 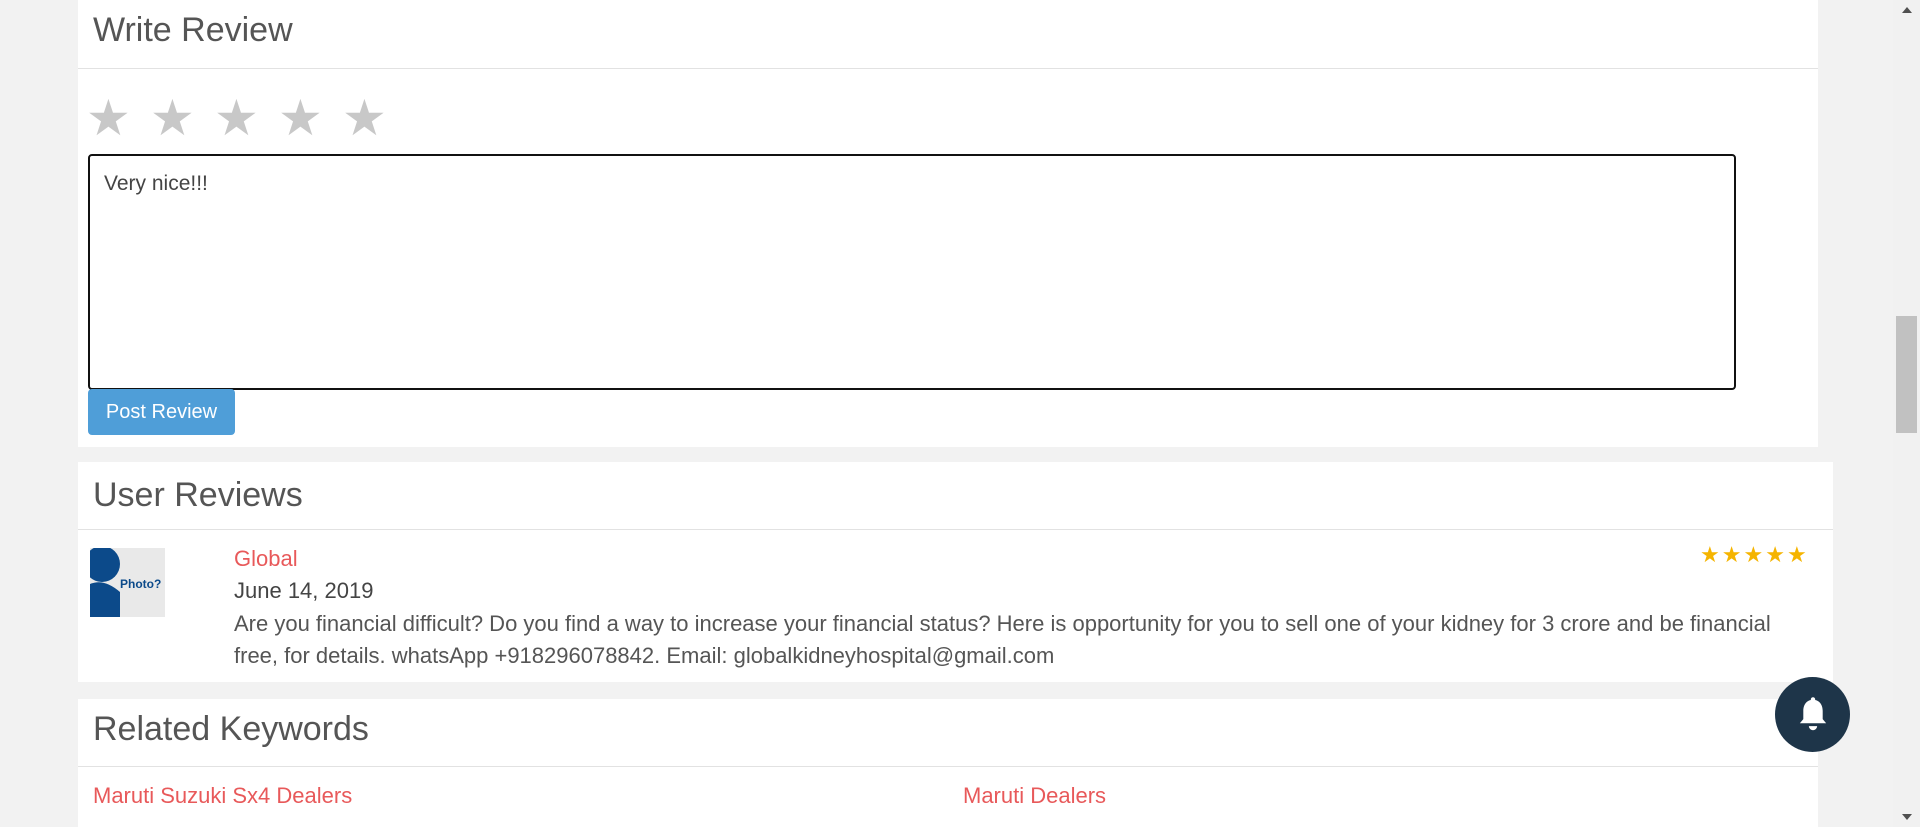 What do you see at coordinates (161, 412) in the screenshot?
I see `post-review-button: Post Review` at bounding box center [161, 412].